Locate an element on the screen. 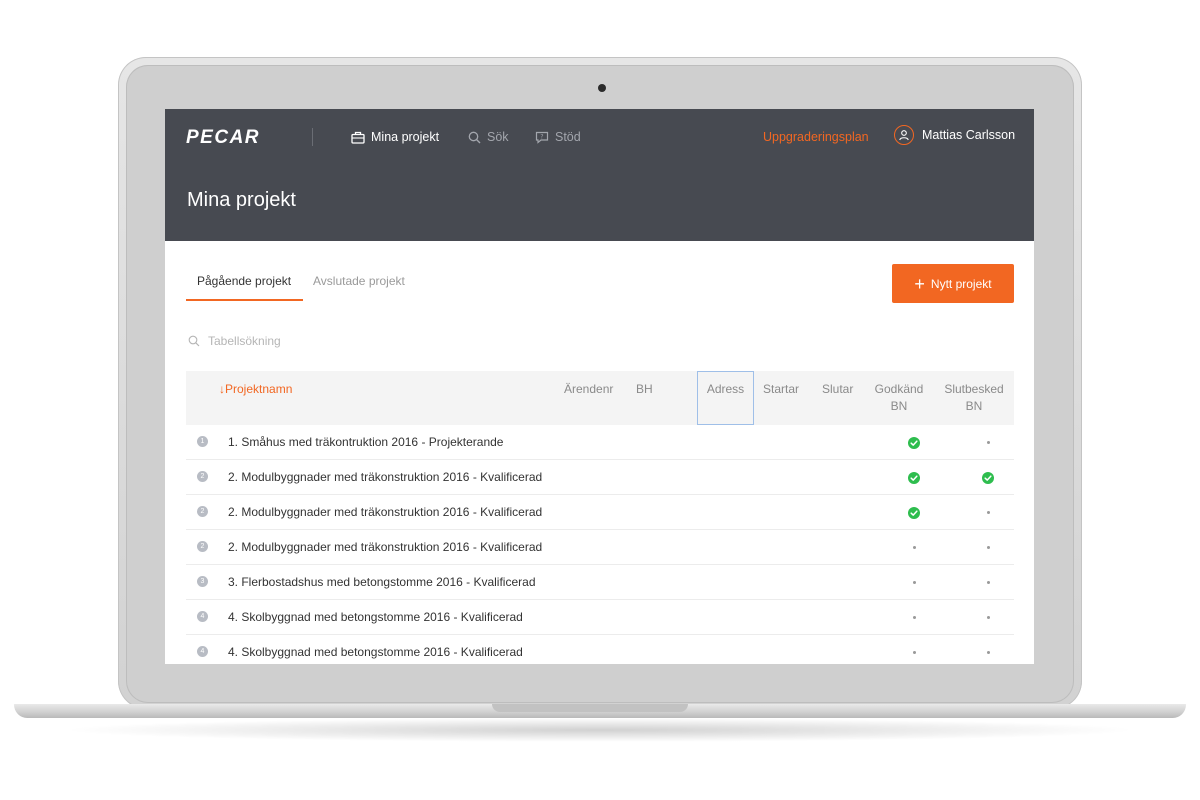 The height and width of the screenshot is (800, 1200). column-header-bh: BH is located at coordinates (644, 389).